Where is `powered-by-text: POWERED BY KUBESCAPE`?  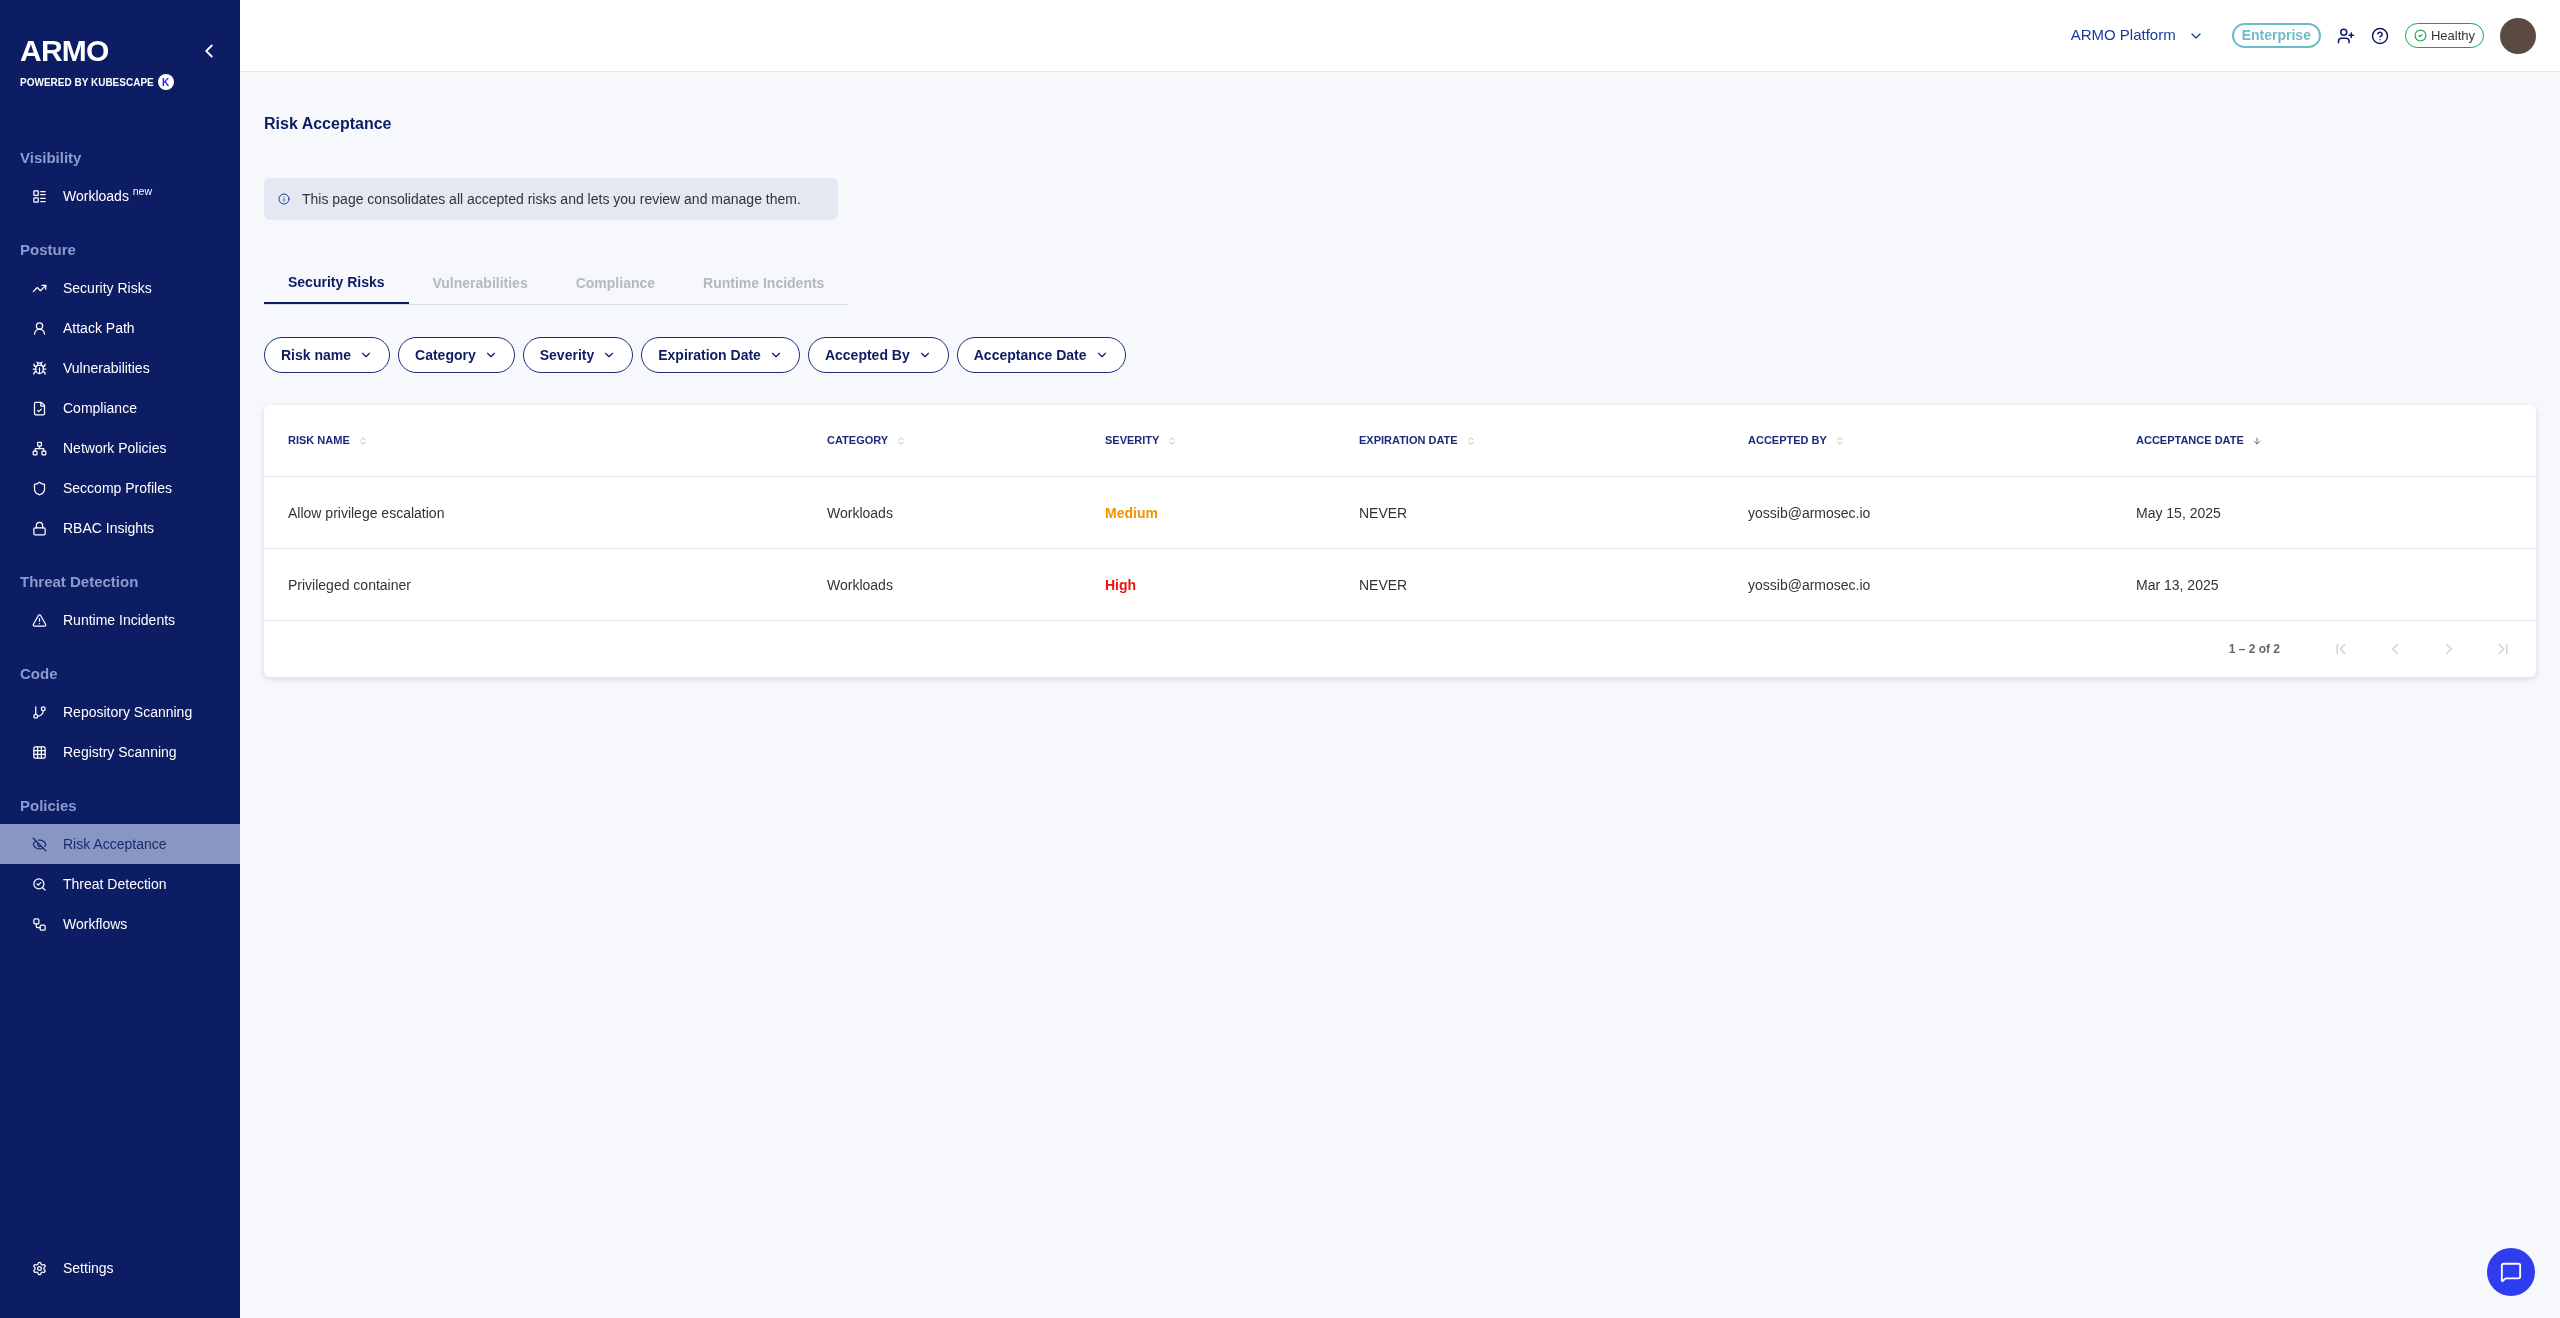
powered-by-text: POWERED BY KUBESCAPE is located at coordinates (87, 82).